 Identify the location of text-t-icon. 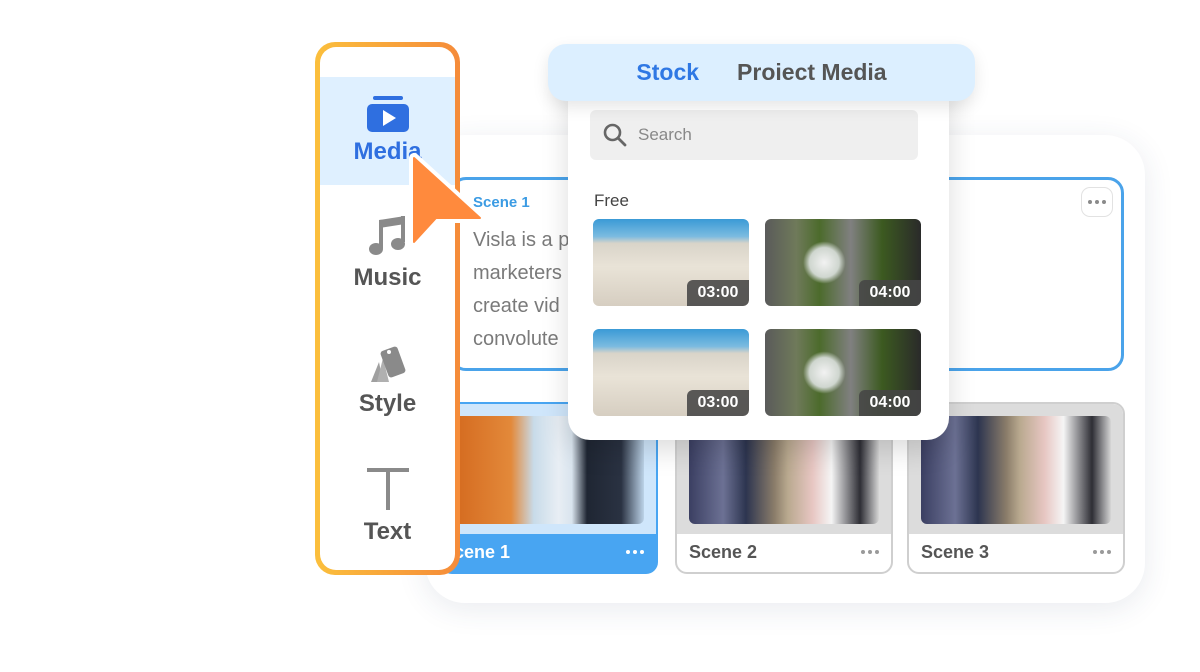
(387, 489).